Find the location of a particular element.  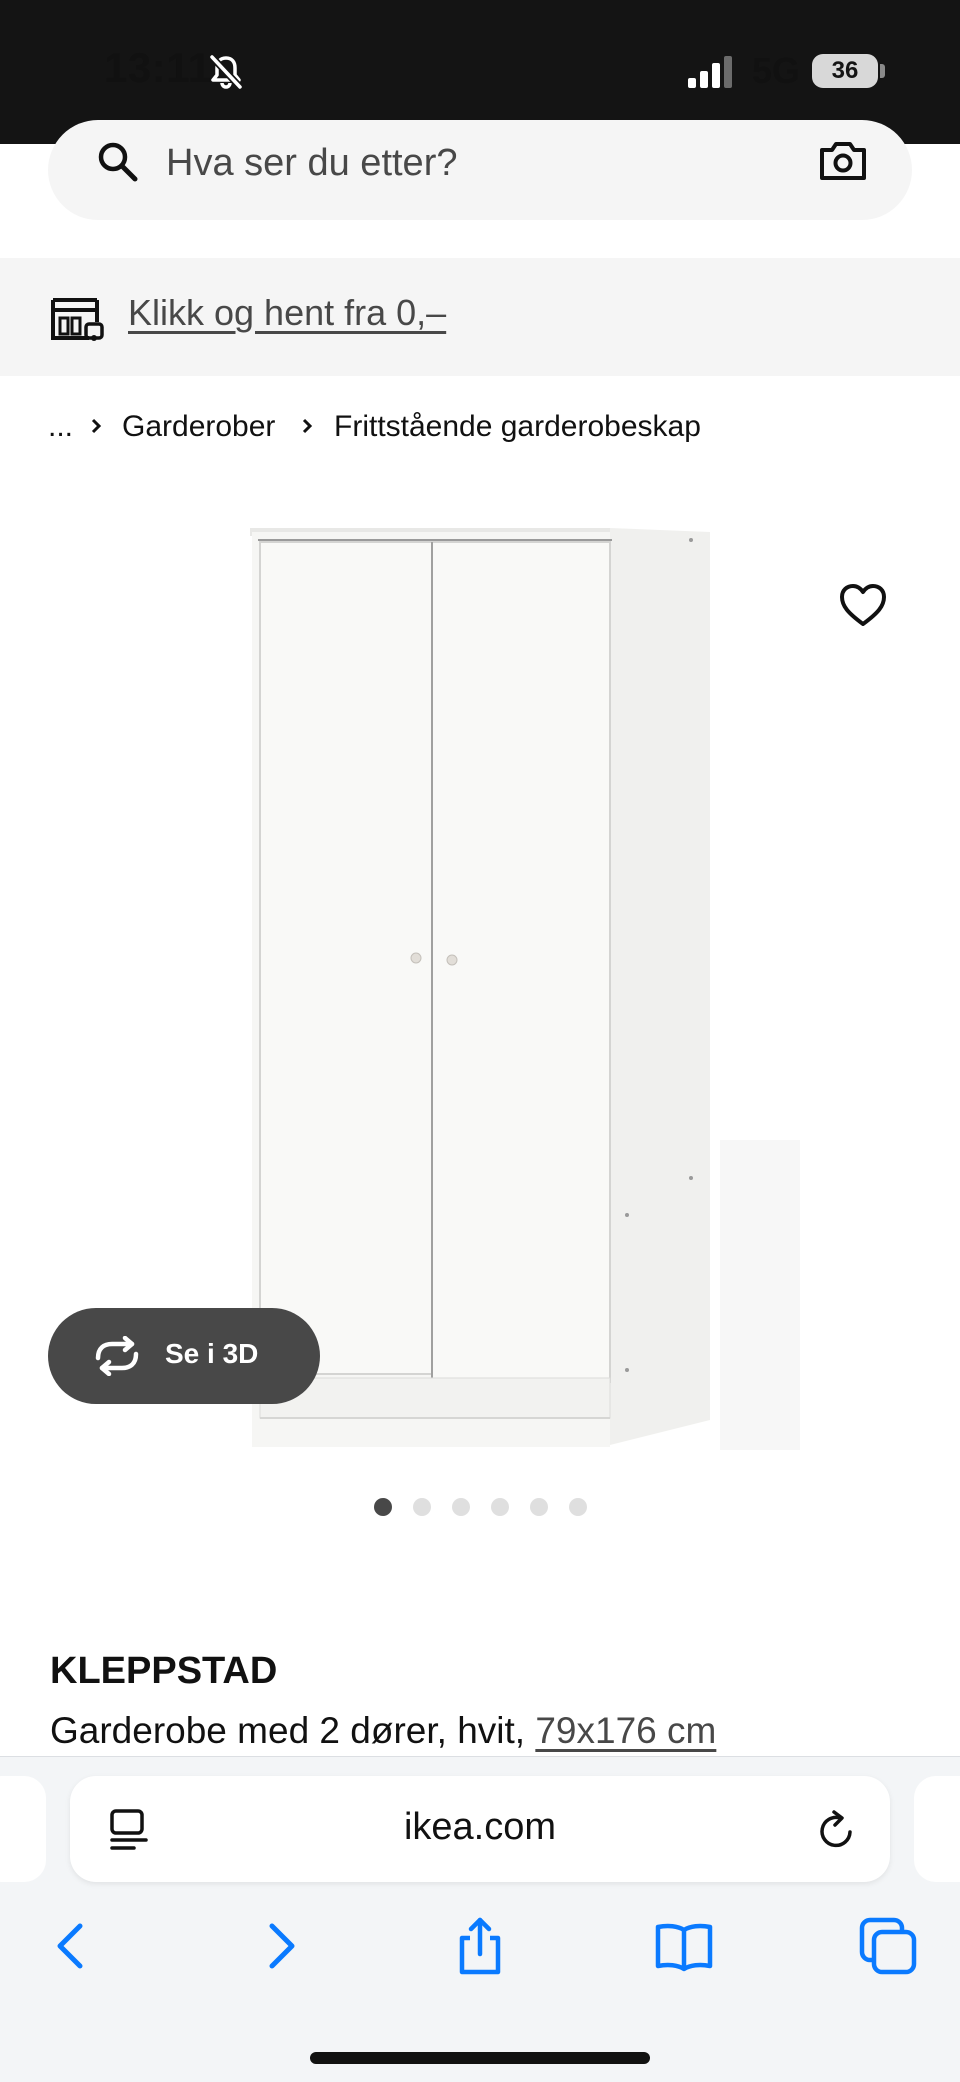

breadcrumb-garderober: Garderober is located at coordinates (198, 427).